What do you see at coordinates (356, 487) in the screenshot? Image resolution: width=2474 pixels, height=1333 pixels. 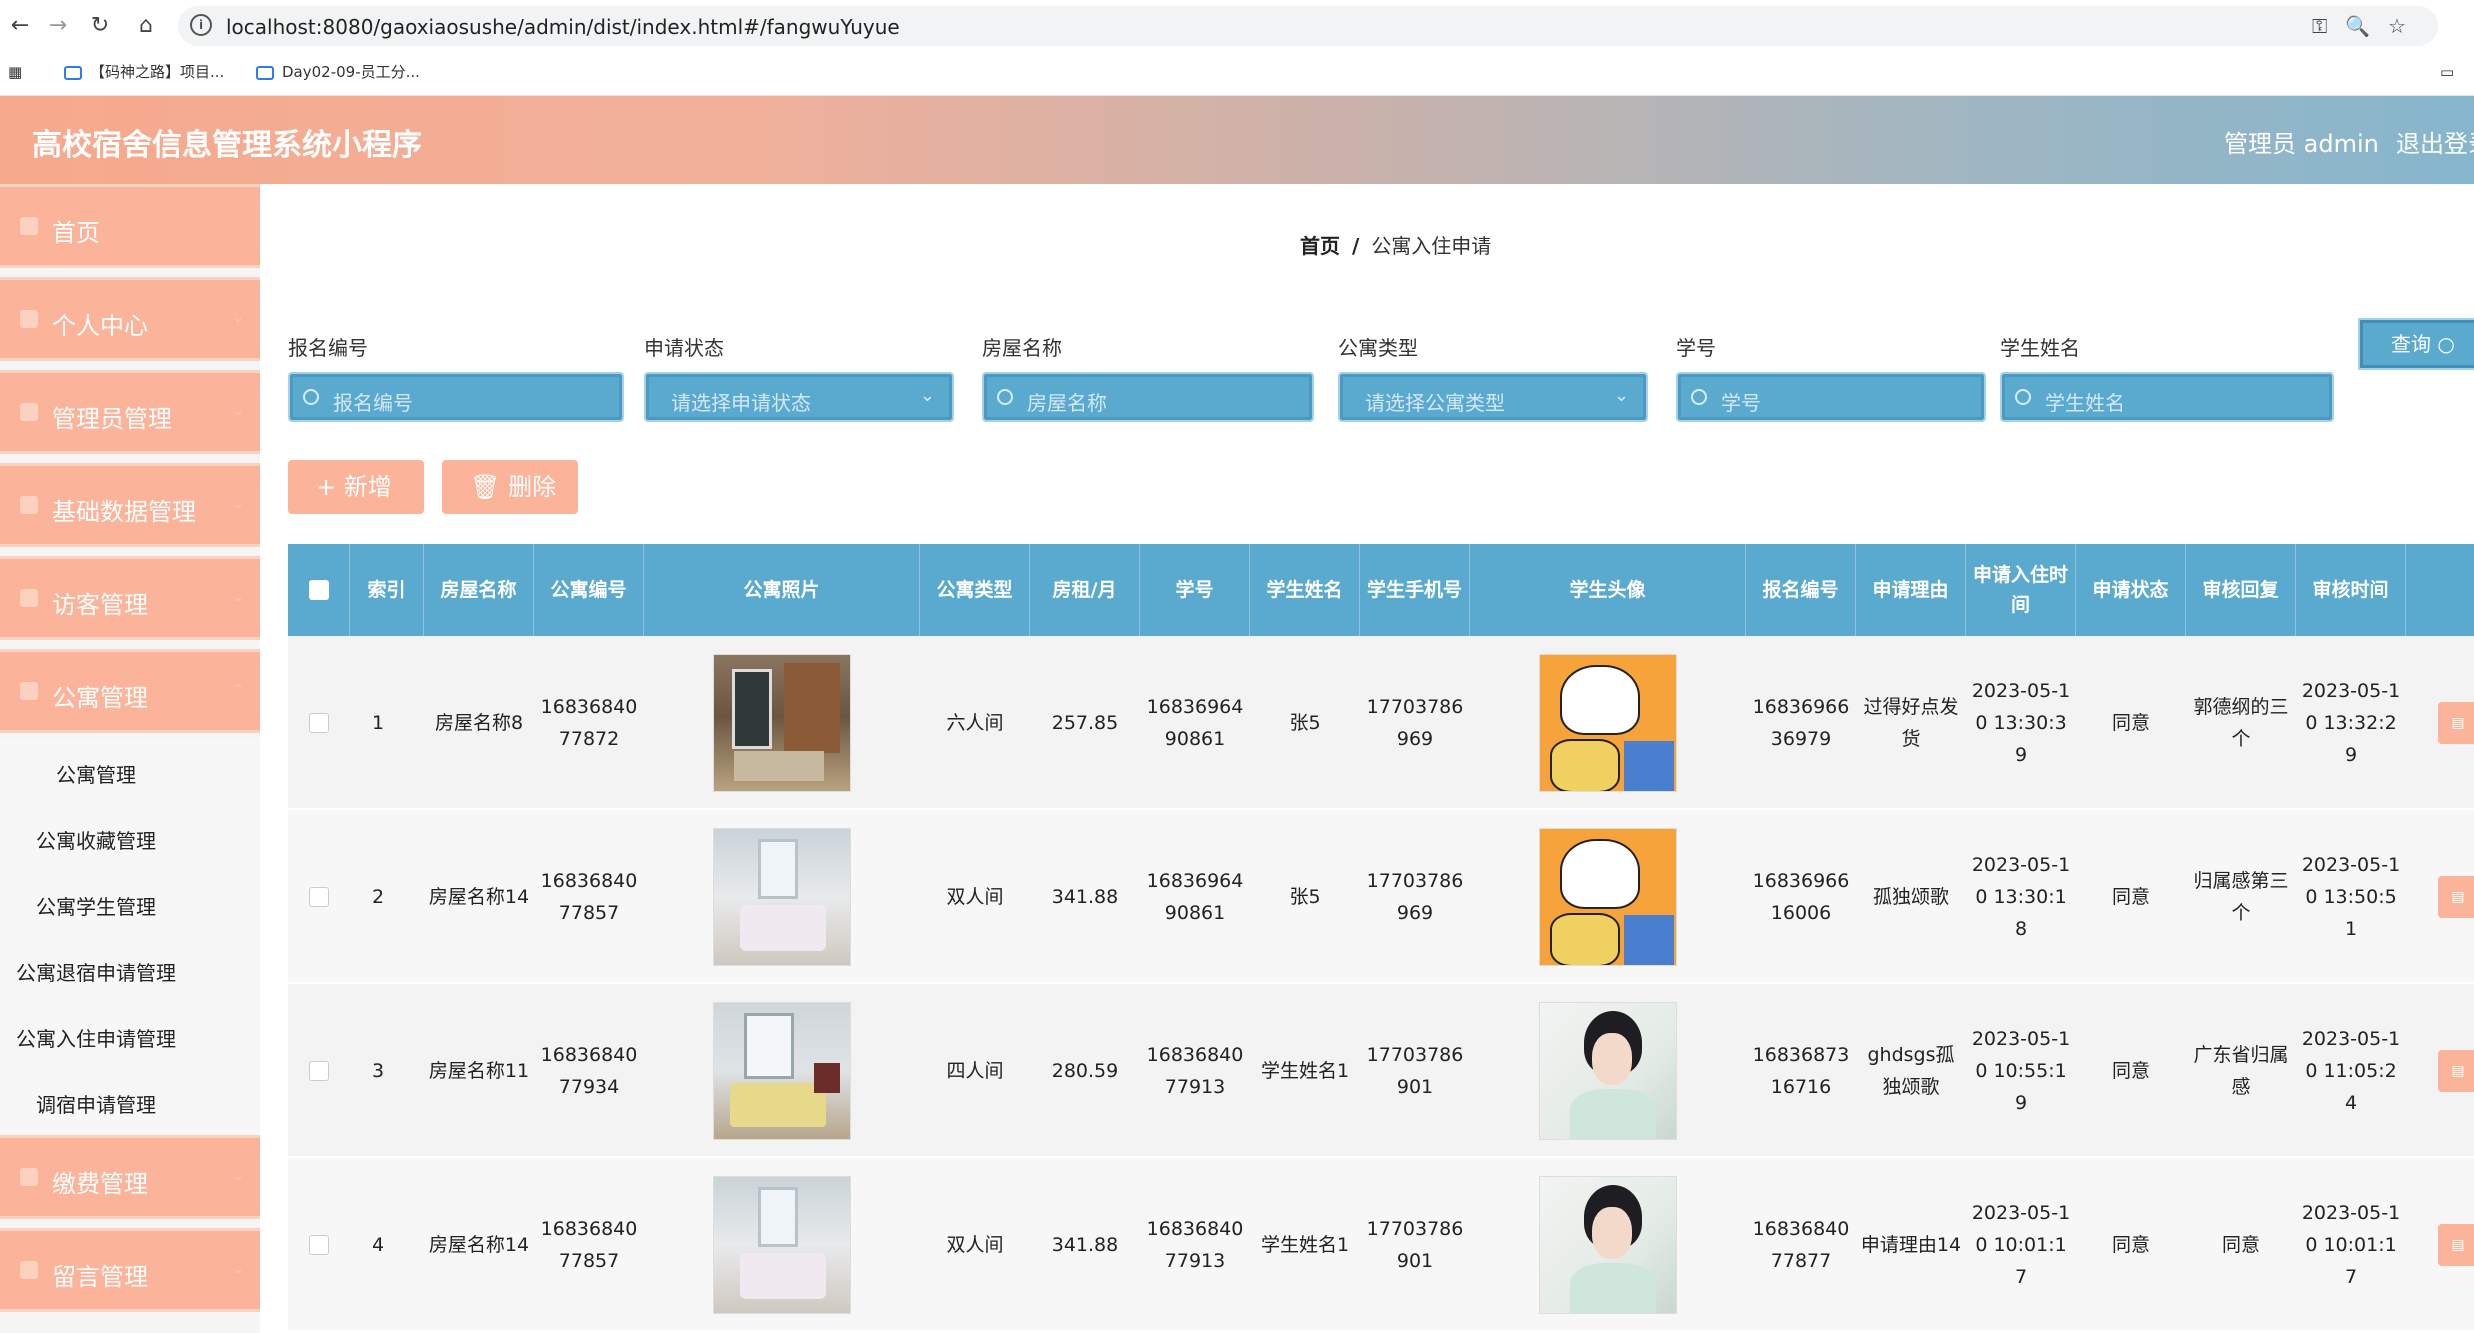 I see `add-button: + 新增` at bounding box center [356, 487].